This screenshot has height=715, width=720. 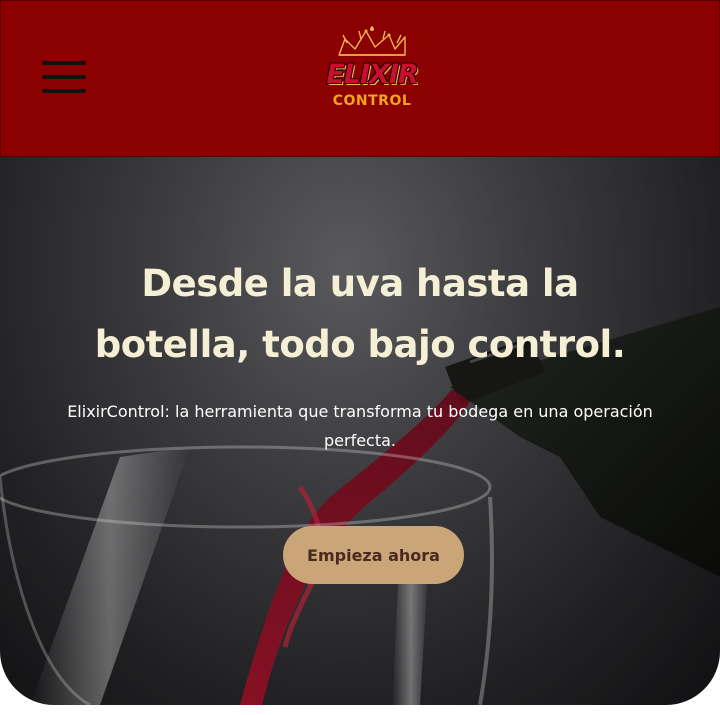 I want to click on start-now-button: Empieza ahora, so click(x=373, y=555).